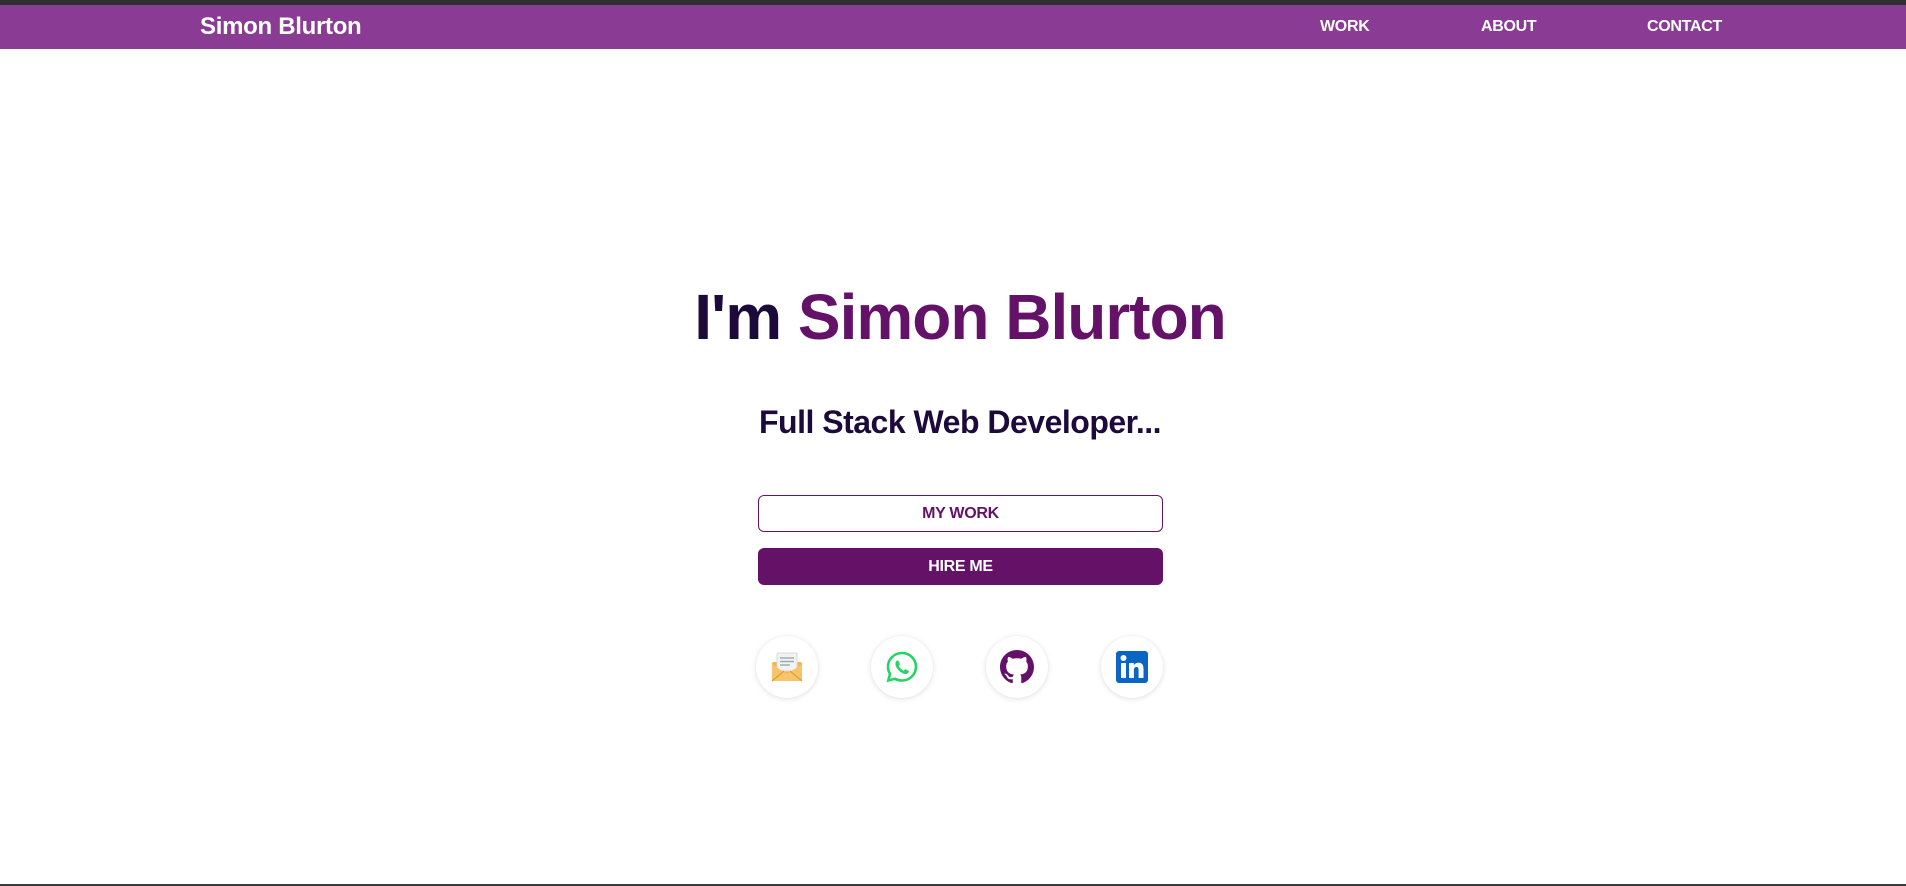  Describe the element at coordinates (1345, 27) in the screenshot. I see `nav-link-work: WORK` at that location.